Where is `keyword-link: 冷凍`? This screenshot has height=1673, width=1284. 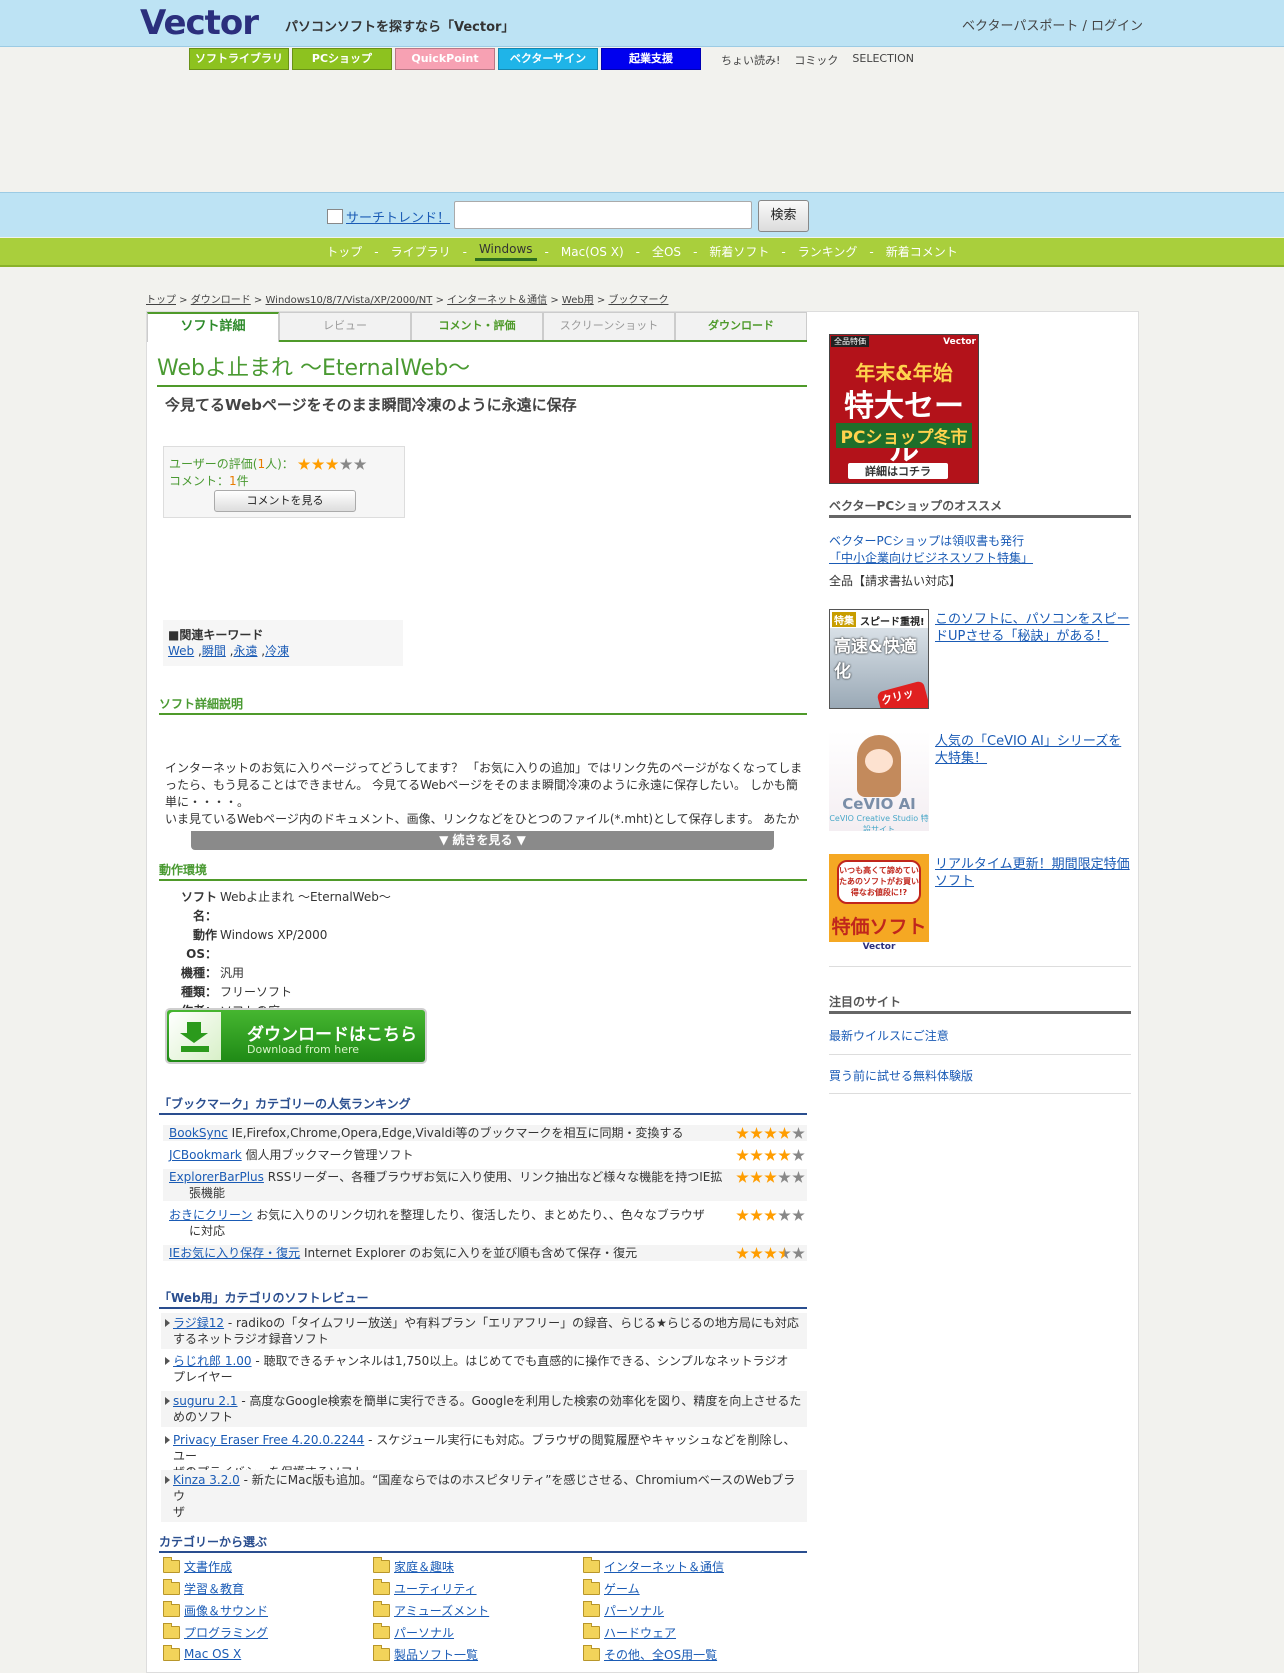
keyword-link: 冷凍 is located at coordinates (277, 651).